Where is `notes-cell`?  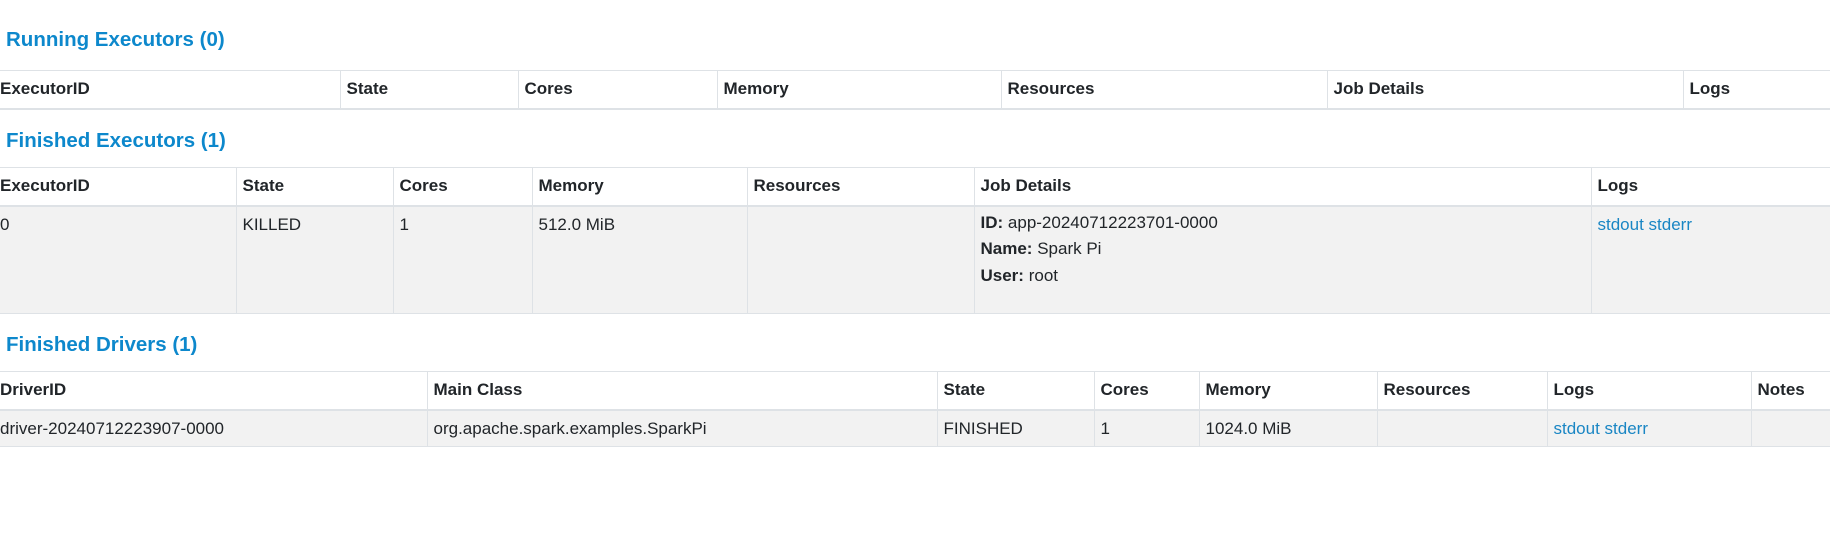
notes-cell is located at coordinates (1790, 428).